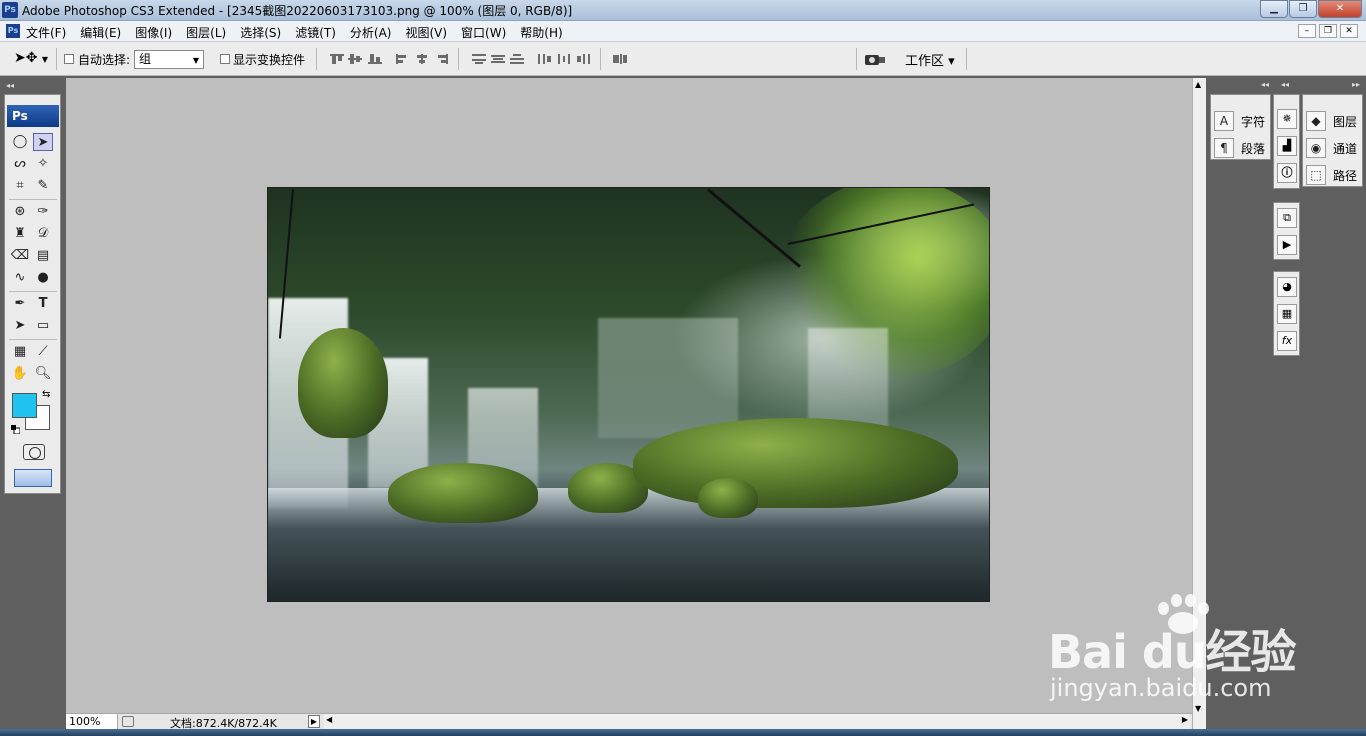 This screenshot has width=1366, height=736. Describe the element at coordinates (128, 721) in the screenshot. I see `status-info-icon` at that location.